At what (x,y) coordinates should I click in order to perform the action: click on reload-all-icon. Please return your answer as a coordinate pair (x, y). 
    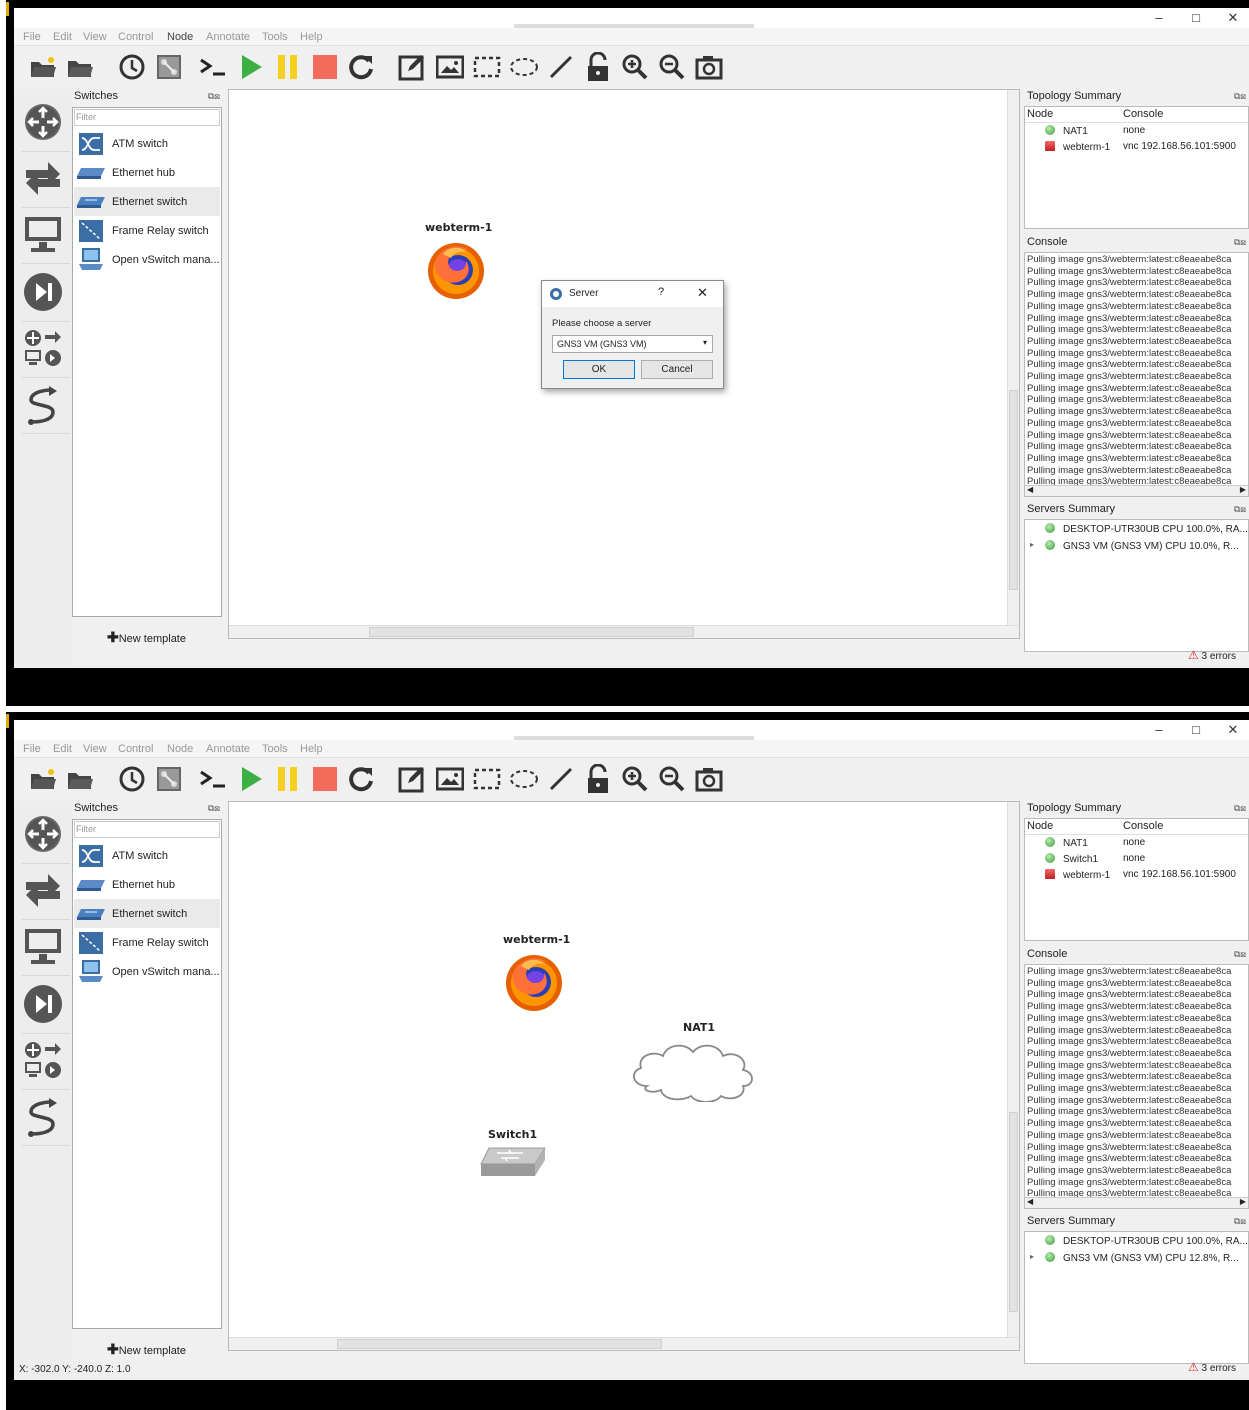
    Looking at the image, I should click on (361, 67).